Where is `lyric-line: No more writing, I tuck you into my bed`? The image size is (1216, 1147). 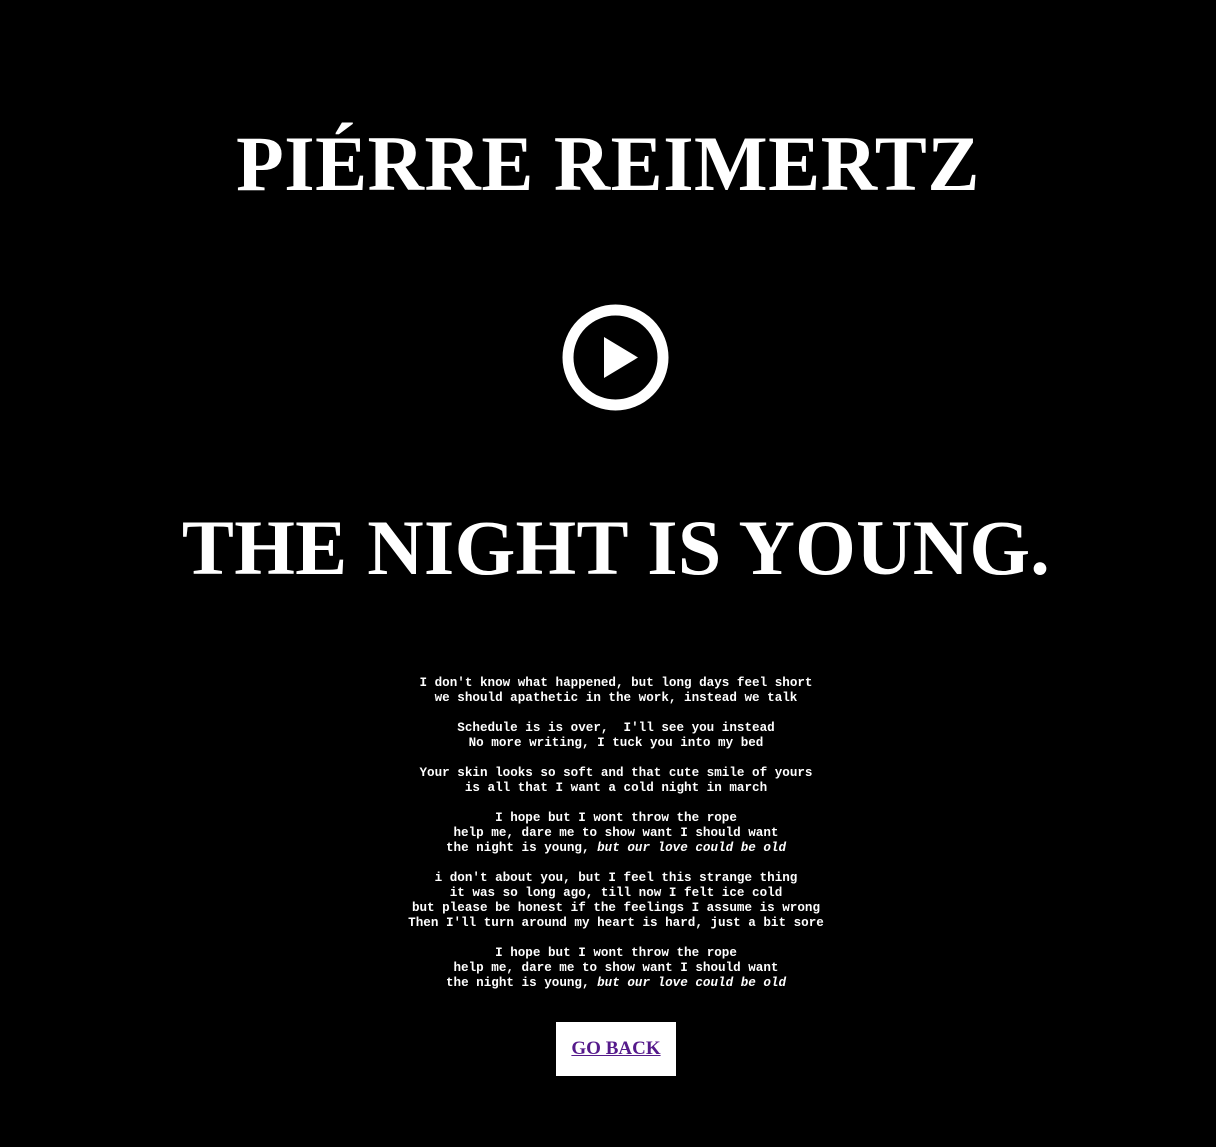
lyric-line: No more writing, I tuck you into my bed is located at coordinates (608, 743).